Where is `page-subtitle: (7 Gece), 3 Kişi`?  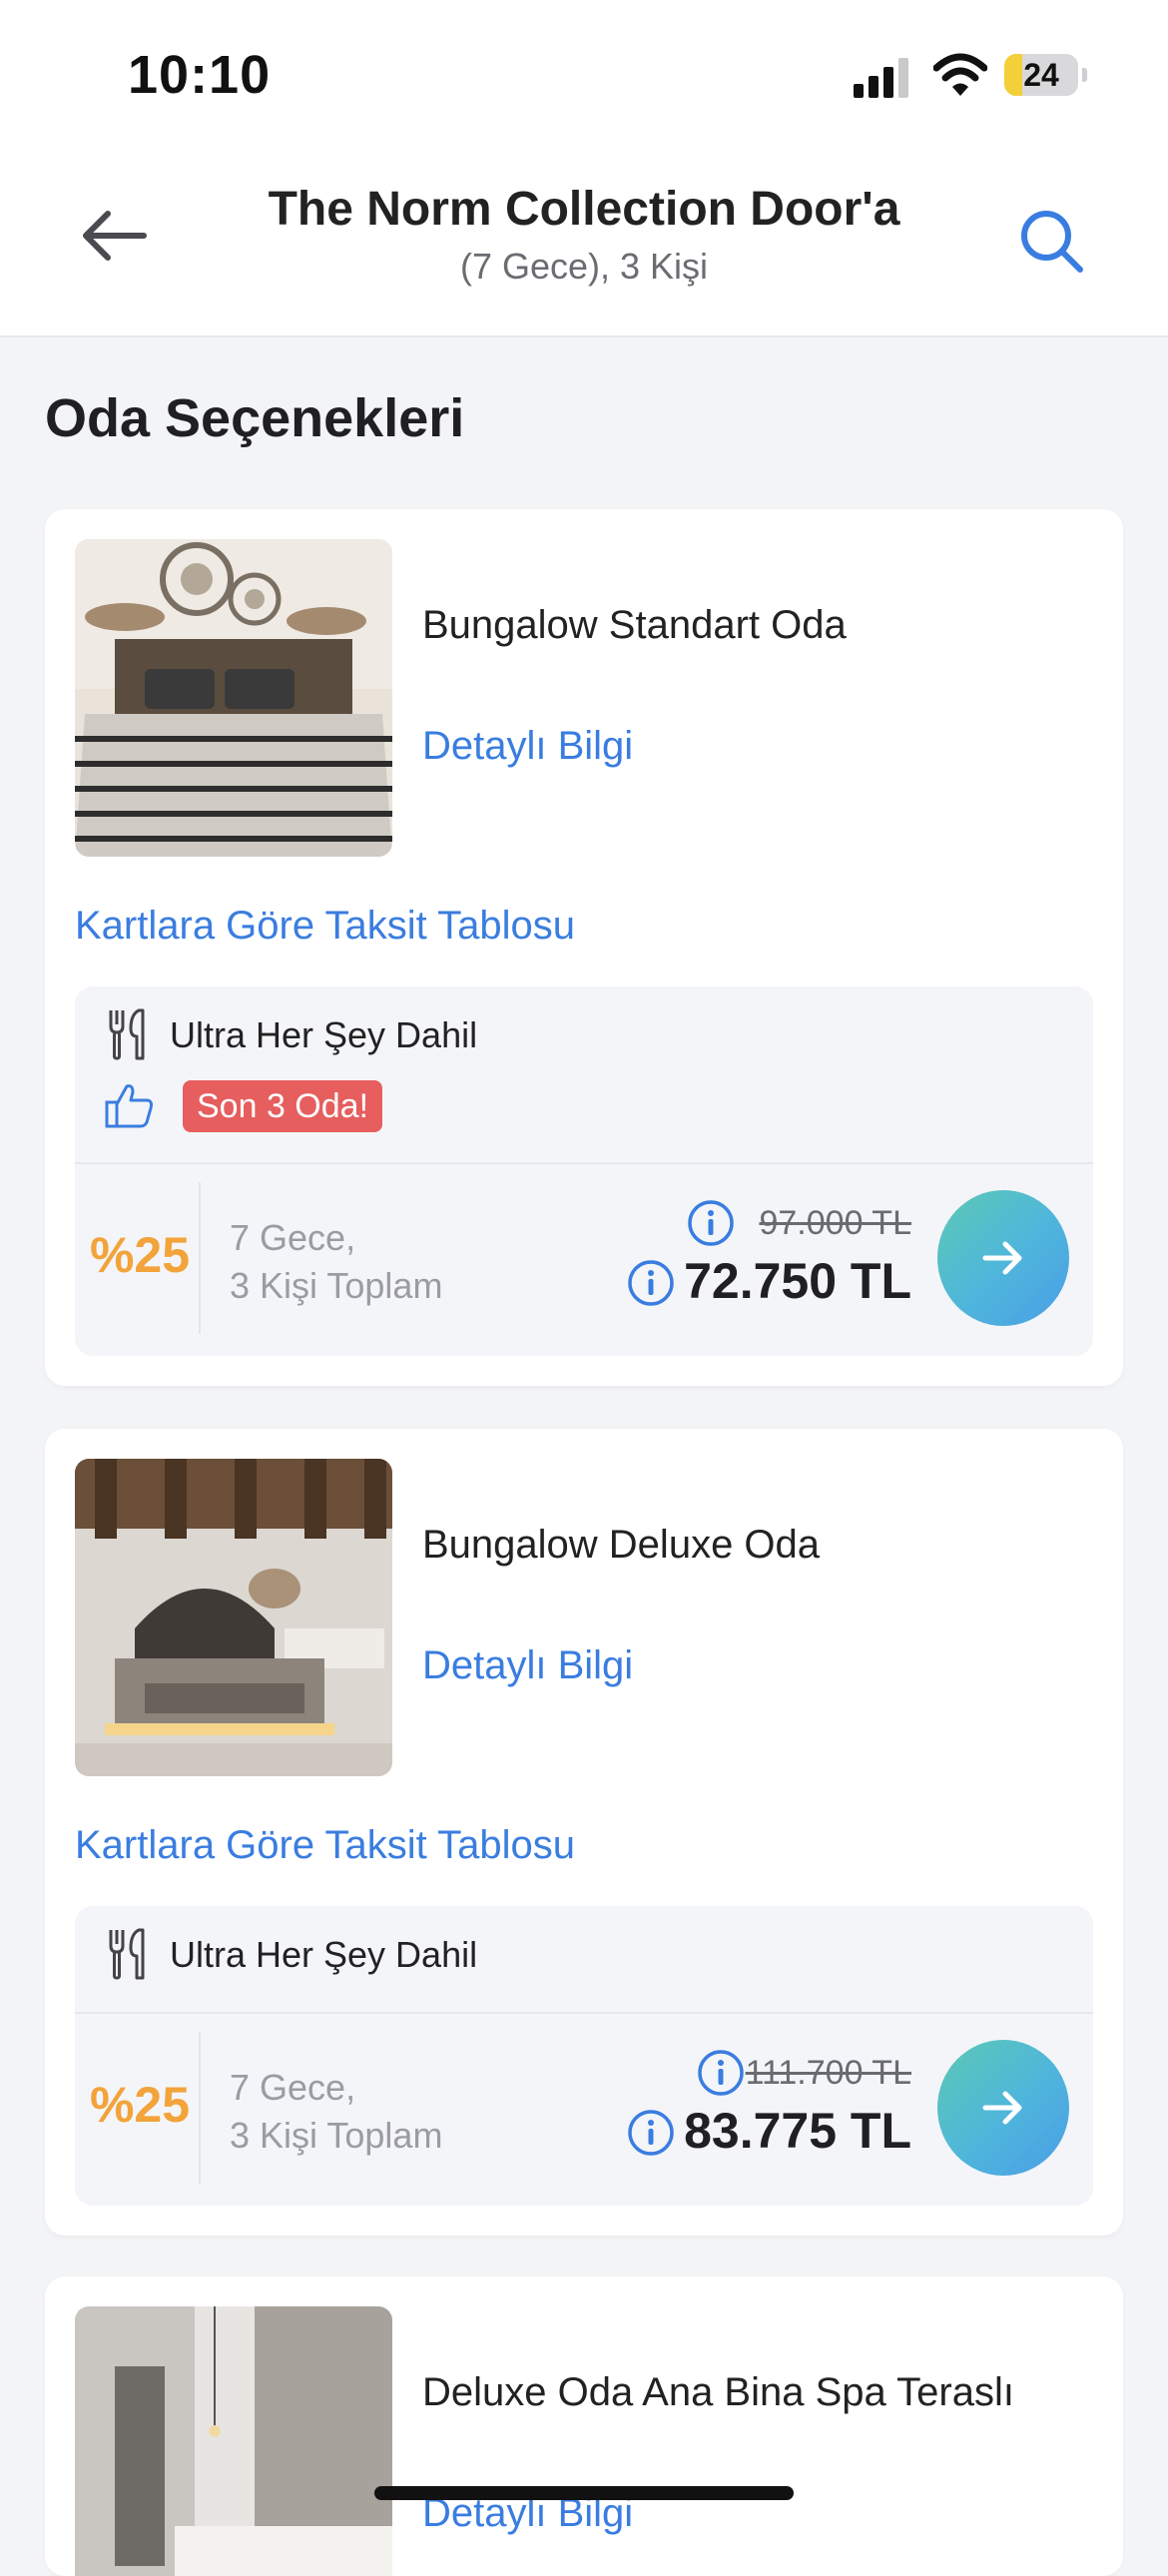 page-subtitle: (7 Gece), 3 Kişi is located at coordinates (584, 266).